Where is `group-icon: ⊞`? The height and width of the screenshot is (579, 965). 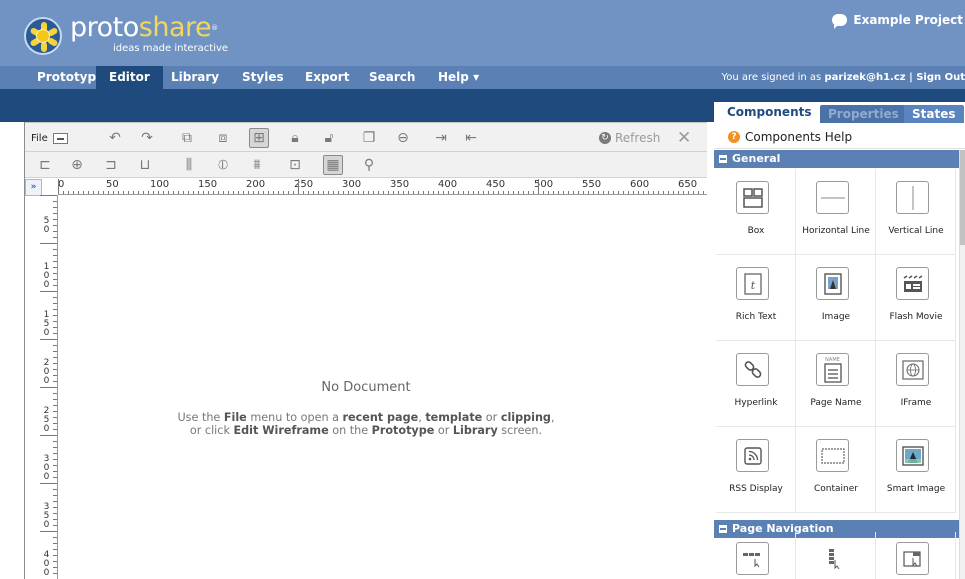 group-icon: ⊞ is located at coordinates (259, 138).